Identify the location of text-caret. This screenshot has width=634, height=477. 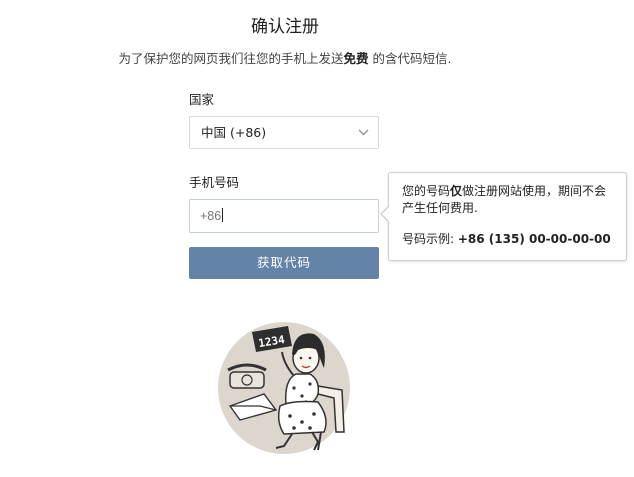
(223, 215).